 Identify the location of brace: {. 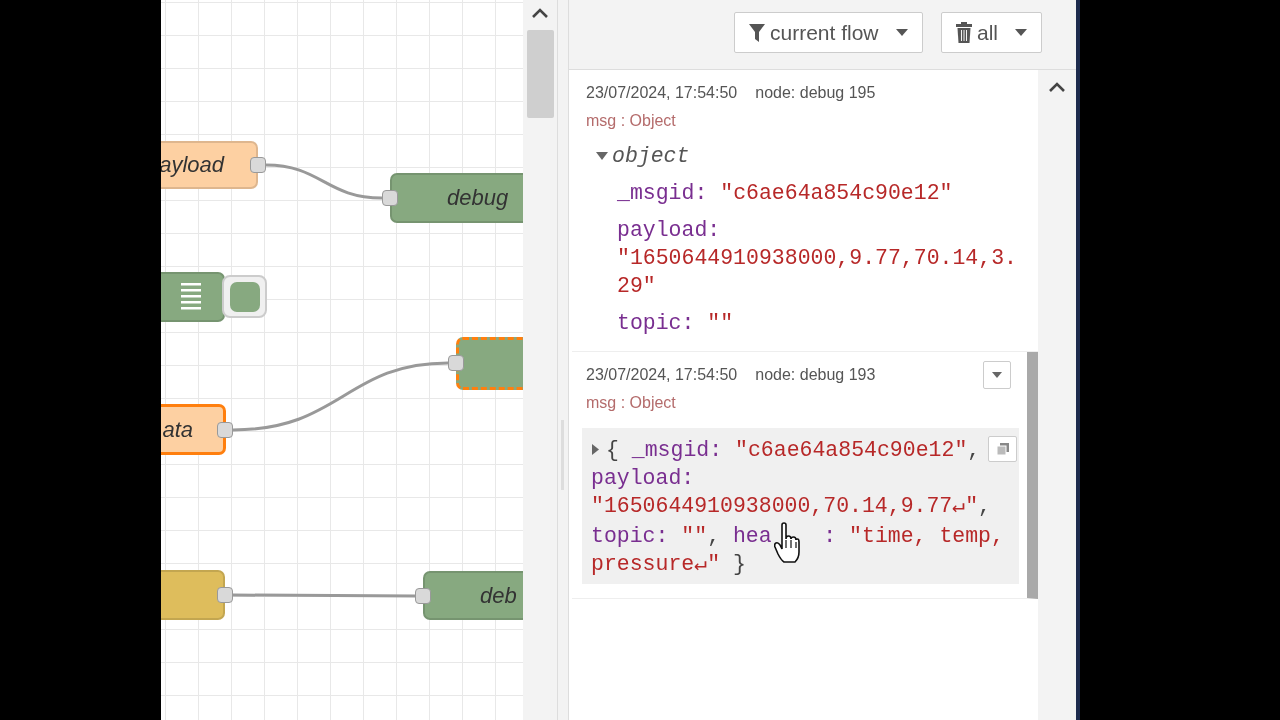
(612, 450).